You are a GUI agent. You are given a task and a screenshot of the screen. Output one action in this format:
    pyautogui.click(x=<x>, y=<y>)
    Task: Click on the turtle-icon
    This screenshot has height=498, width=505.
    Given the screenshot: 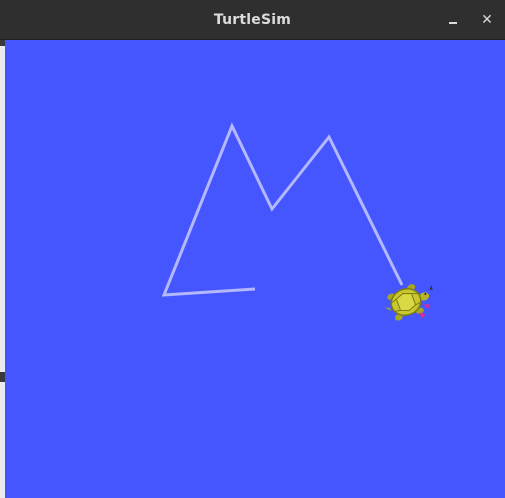 What is the action you would take?
    pyautogui.click(x=408, y=302)
    